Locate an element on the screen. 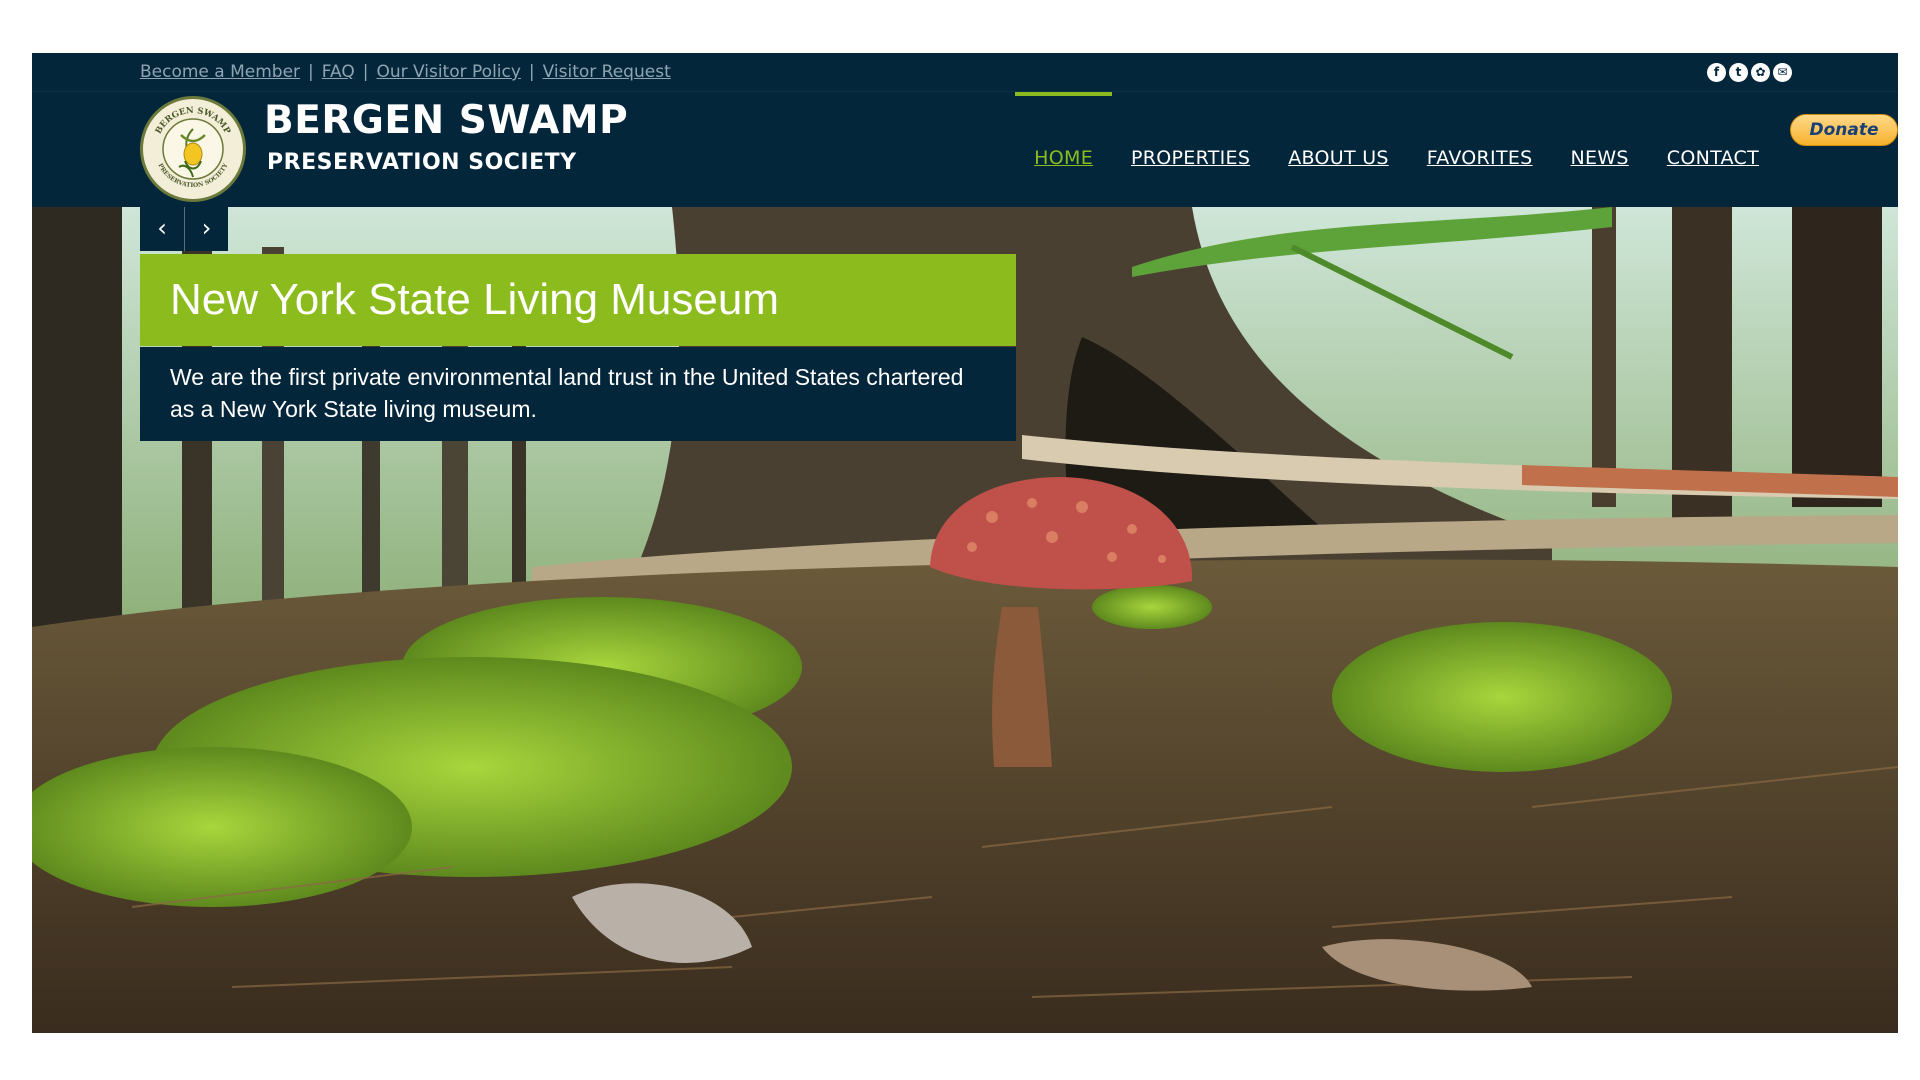 The image size is (1920, 1080). chevron-left-icon: ‹ is located at coordinates (162, 229).